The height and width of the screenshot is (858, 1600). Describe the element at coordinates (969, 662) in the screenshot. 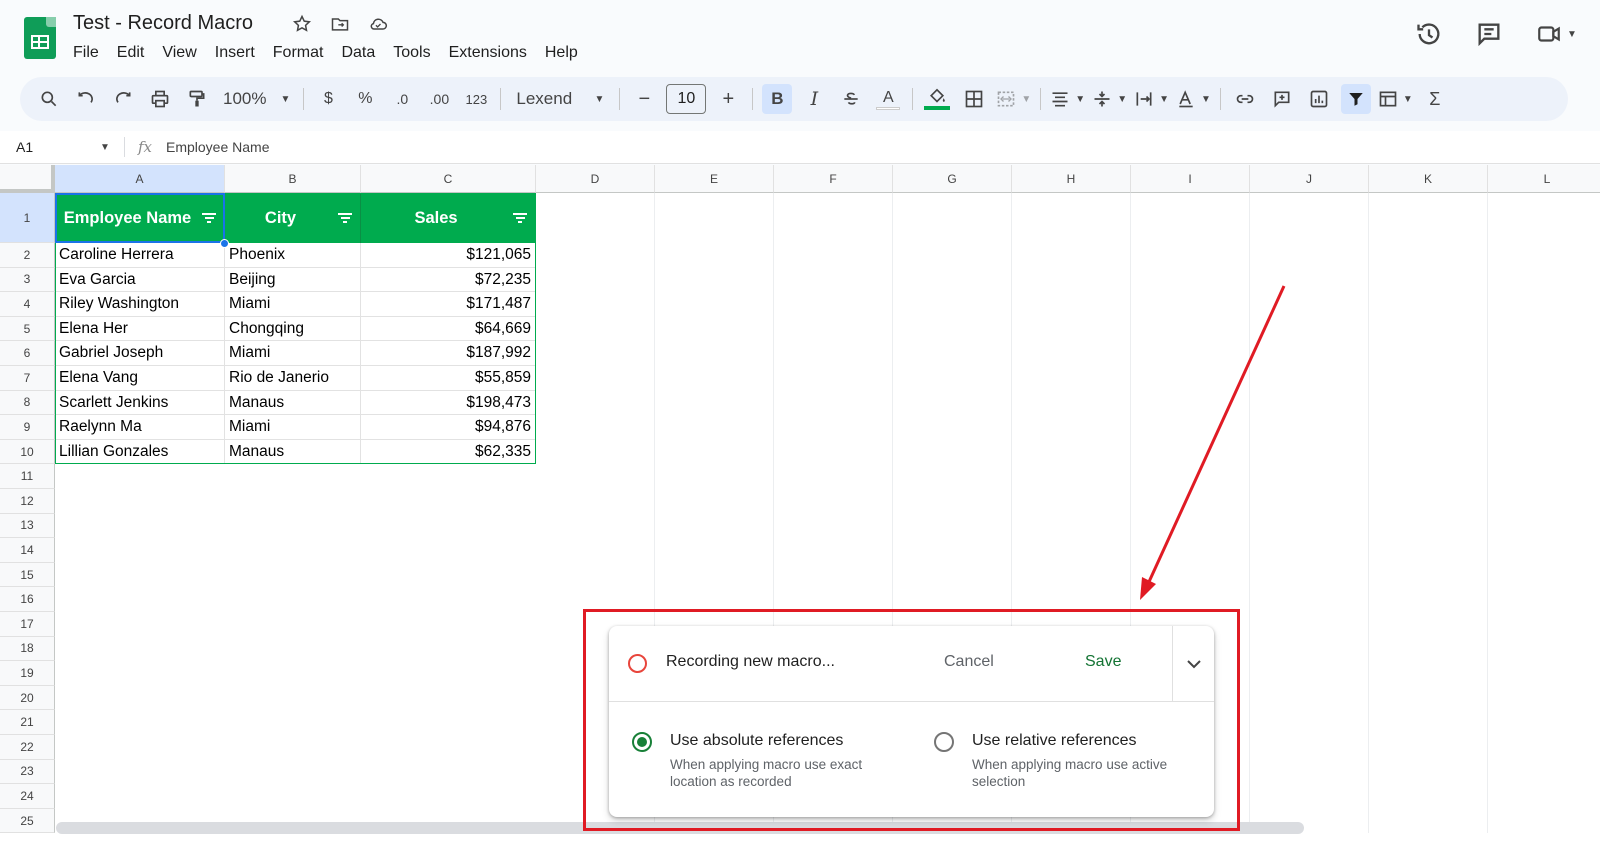

I see `cancel-button: Cancel` at that location.